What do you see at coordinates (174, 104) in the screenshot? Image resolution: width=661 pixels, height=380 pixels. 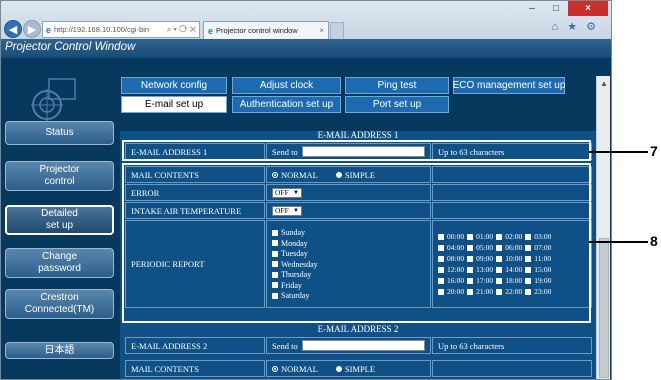 I see `tab-email-setup: E-mail set up` at bounding box center [174, 104].